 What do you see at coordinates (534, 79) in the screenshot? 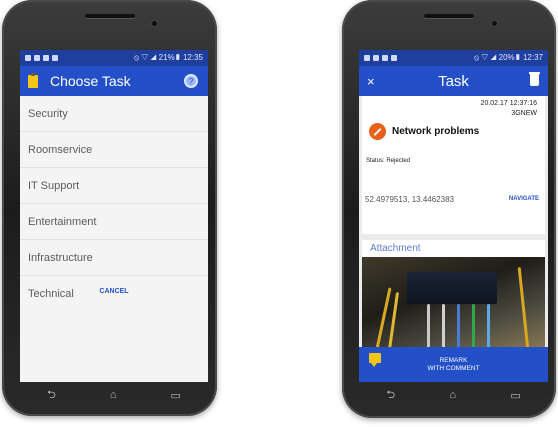
I see `trash-icon` at bounding box center [534, 79].